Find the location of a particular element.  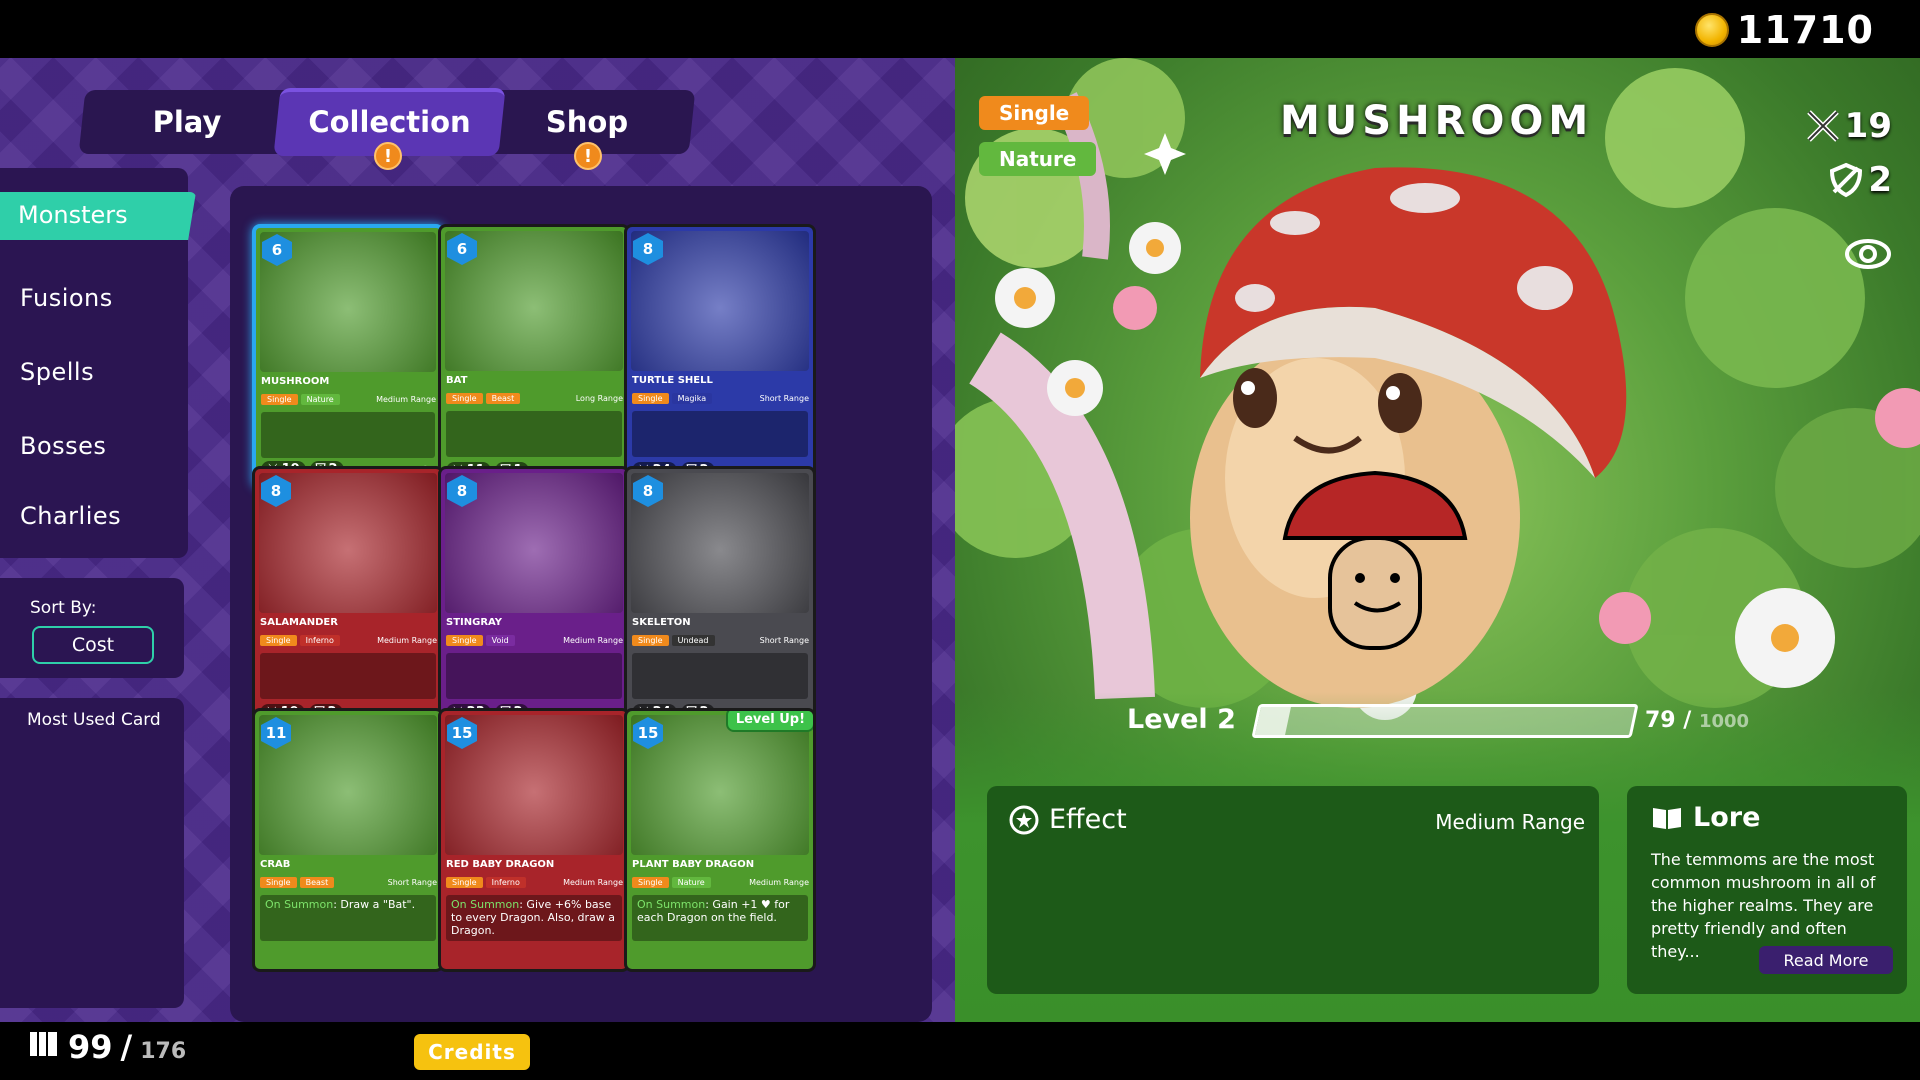

sidebar-item-label: Monsters is located at coordinates (73, 215).